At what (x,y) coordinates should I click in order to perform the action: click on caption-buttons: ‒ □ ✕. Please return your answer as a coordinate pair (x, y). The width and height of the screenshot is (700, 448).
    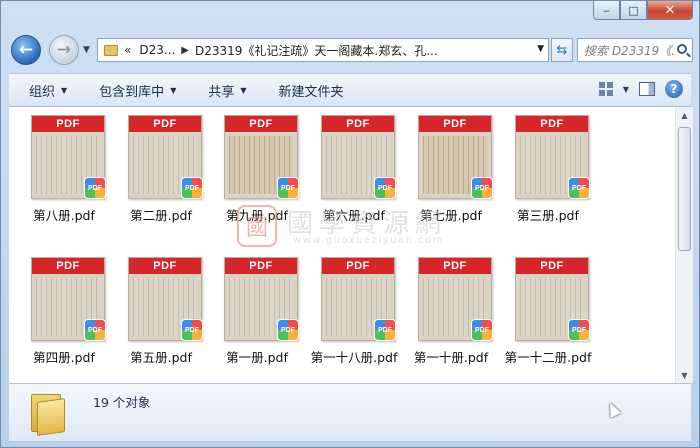
    Looking at the image, I should click on (643, 10).